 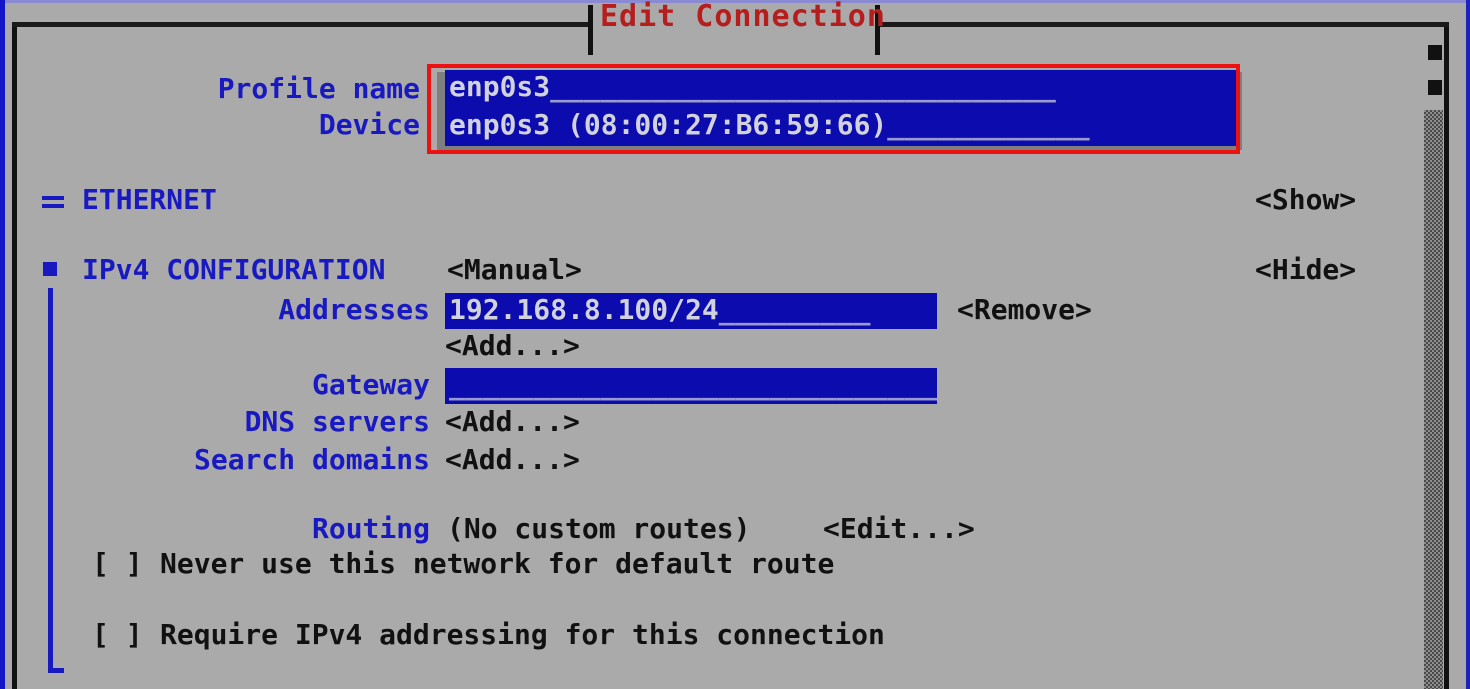 What do you see at coordinates (803, 86) in the screenshot?
I see `profile-name-fill: ______________________________` at bounding box center [803, 86].